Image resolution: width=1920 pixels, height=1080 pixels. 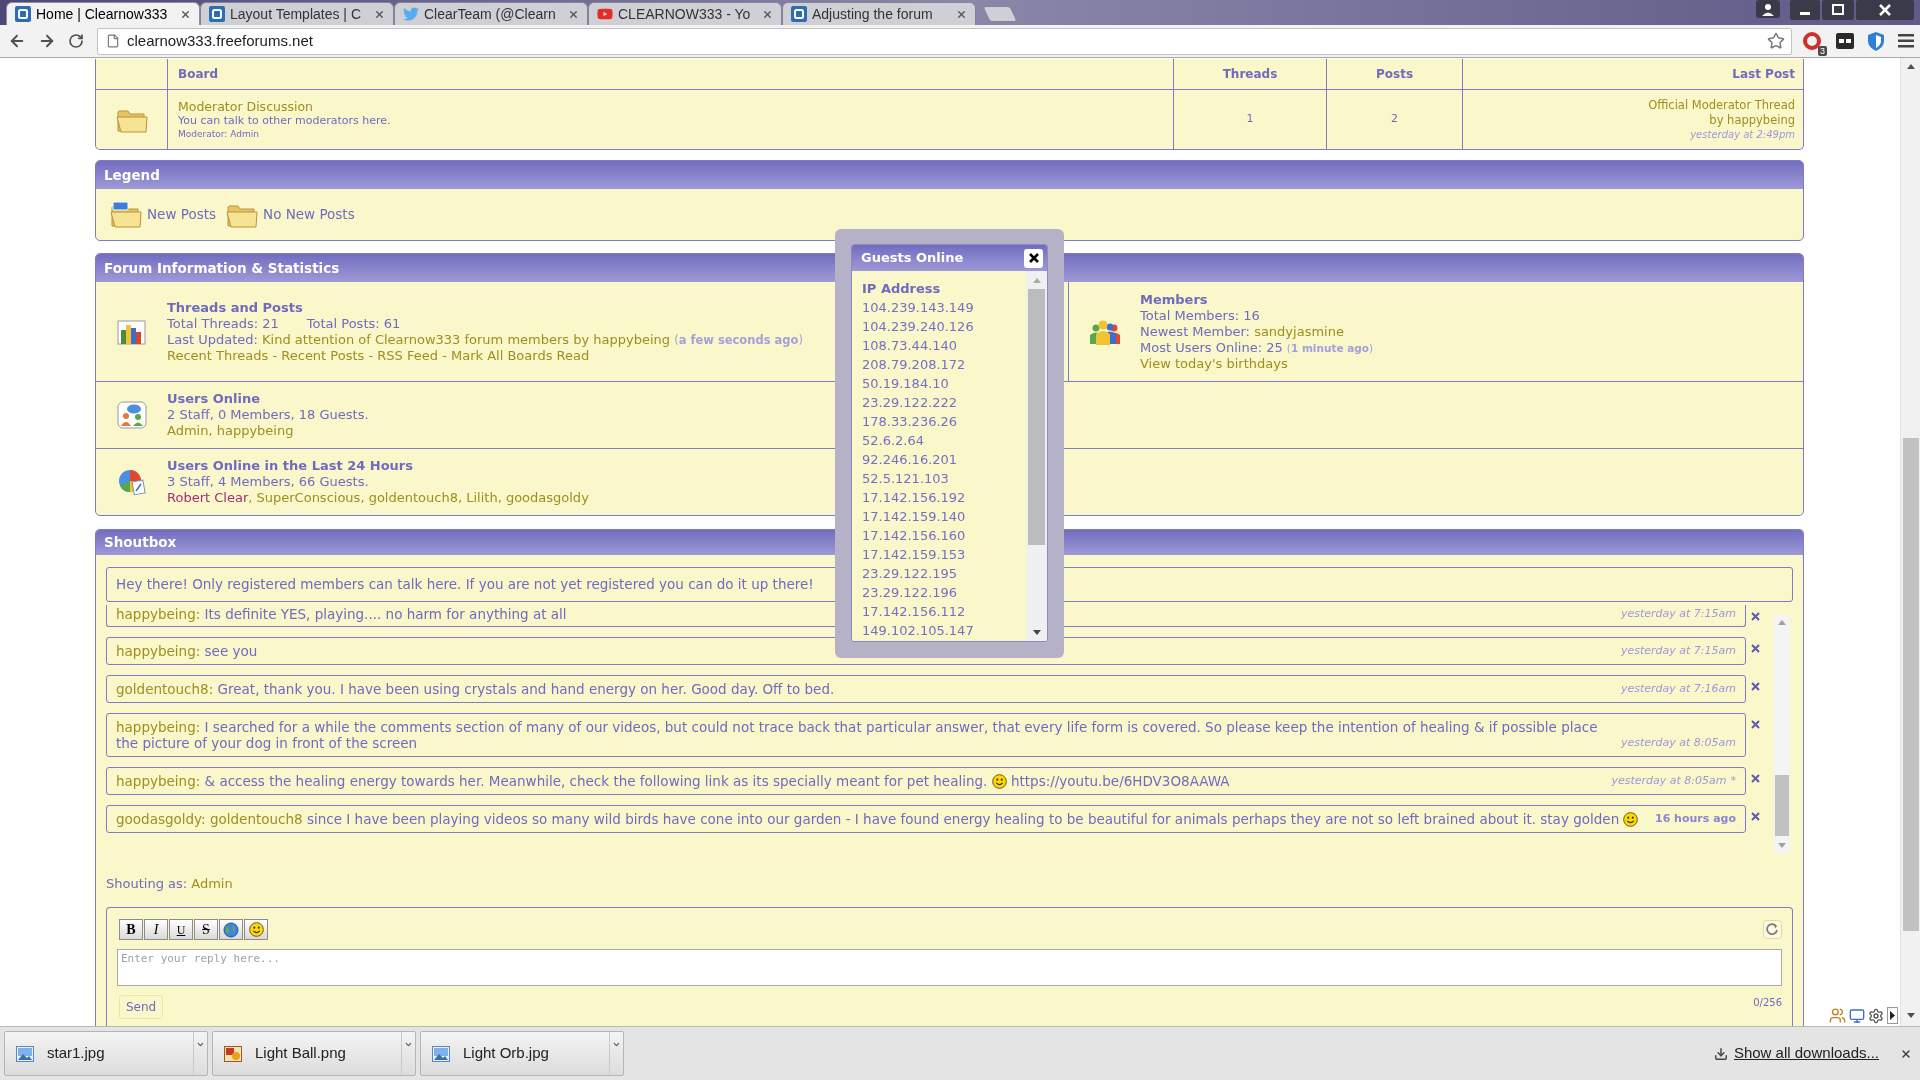 What do you see at coordinates (547, 497) in the screenshot?
I see `user-link: goodasgoldy` at bounding box center [547, 497].